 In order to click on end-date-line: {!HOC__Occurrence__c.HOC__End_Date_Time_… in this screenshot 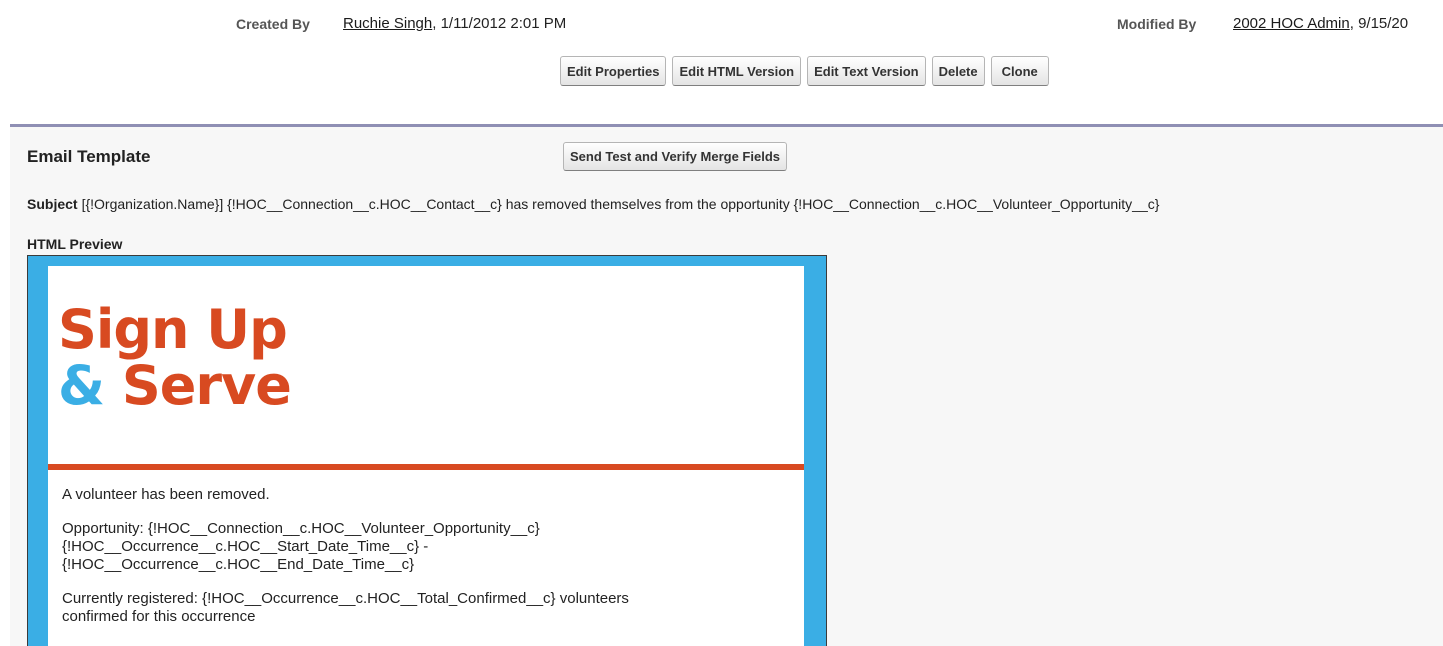, I will do `click(238, 564)`.